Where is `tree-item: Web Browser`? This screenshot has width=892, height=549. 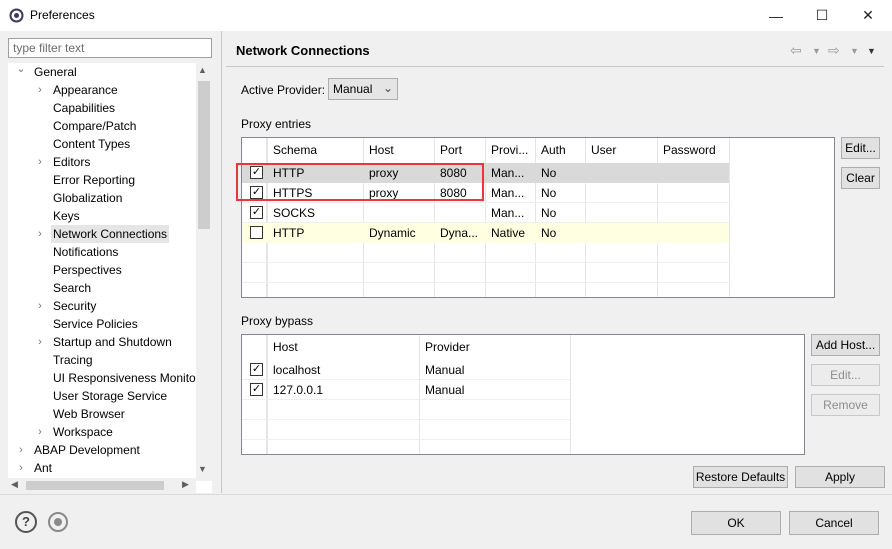
tree-item: Web Browser is located at coordinates (89, 414).